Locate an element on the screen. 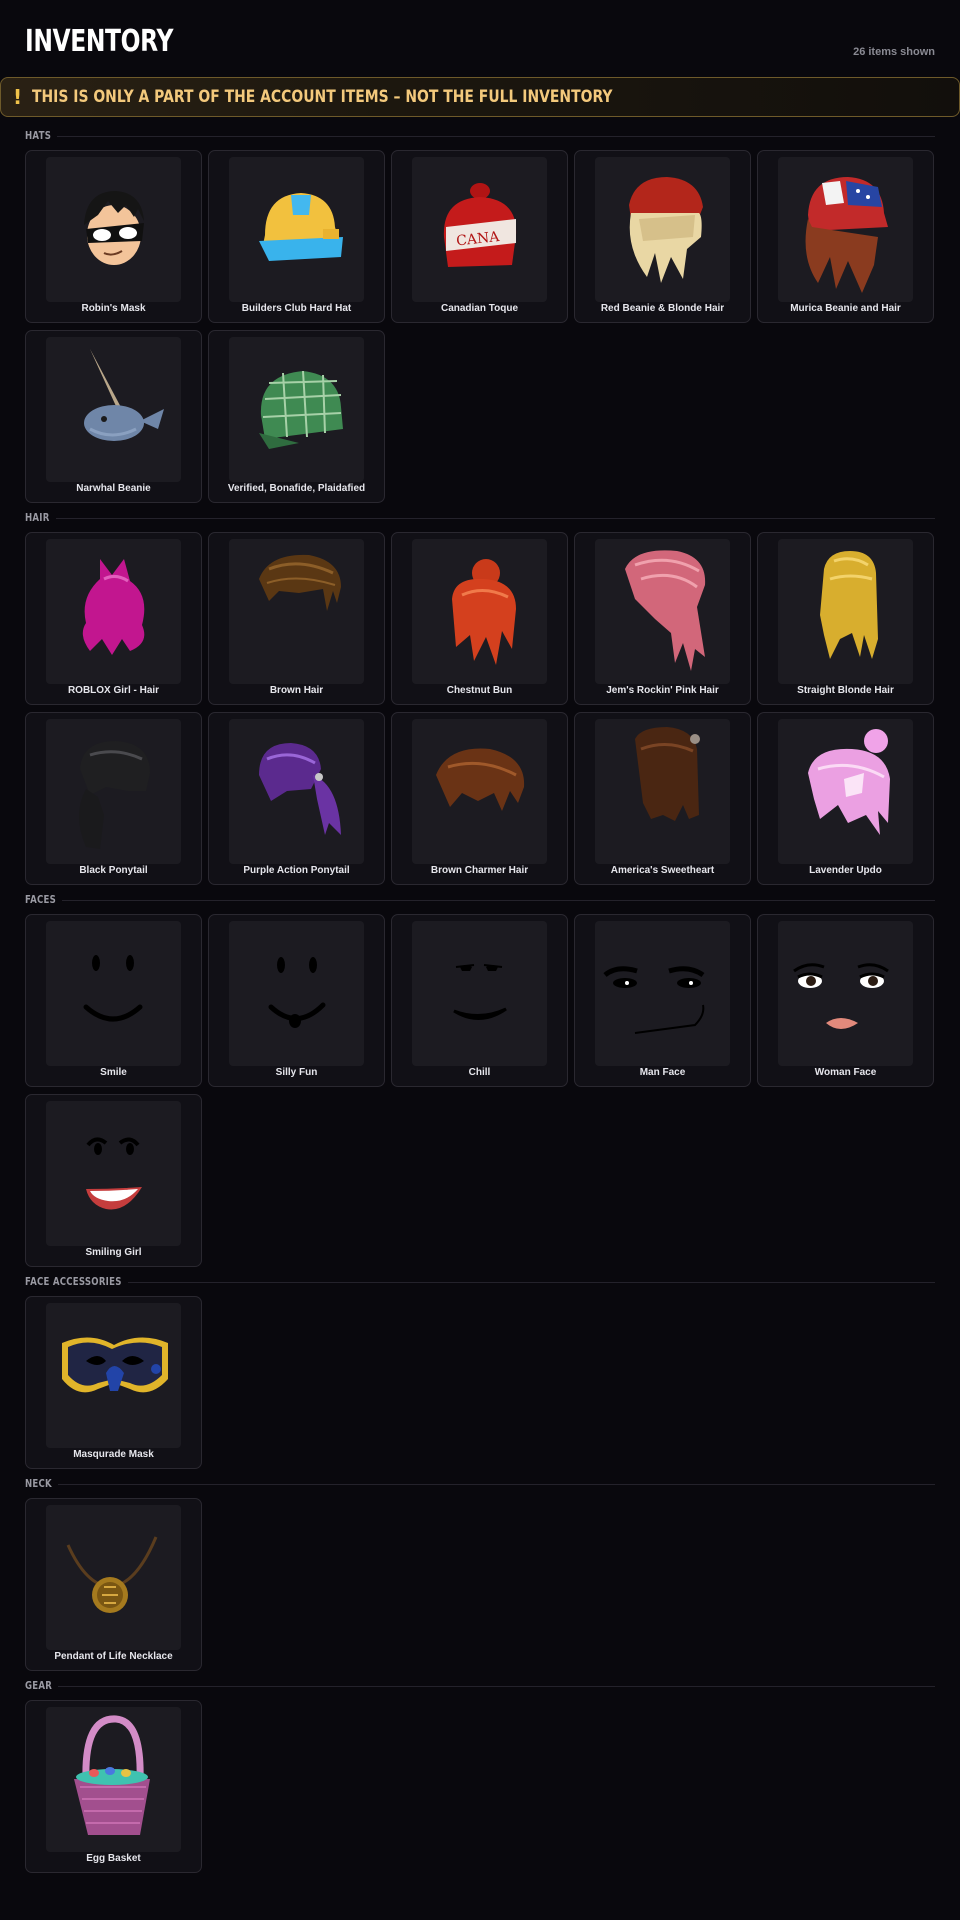 The height and width of the screenshot is (1920, 960). item-card: Robin's Mask is located at coordinates (113, 236).